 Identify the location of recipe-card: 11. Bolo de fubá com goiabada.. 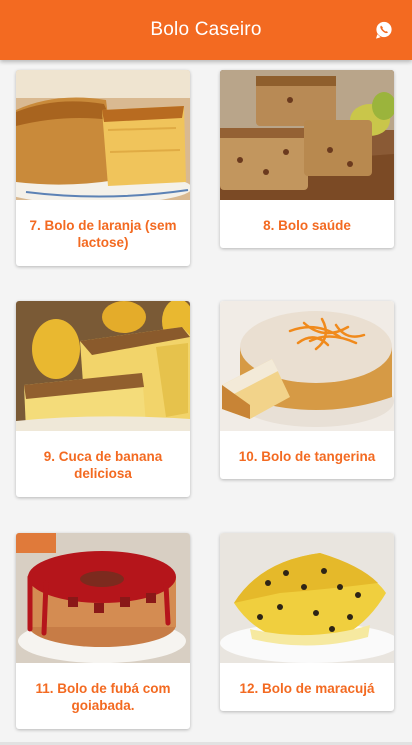
(103, 631).